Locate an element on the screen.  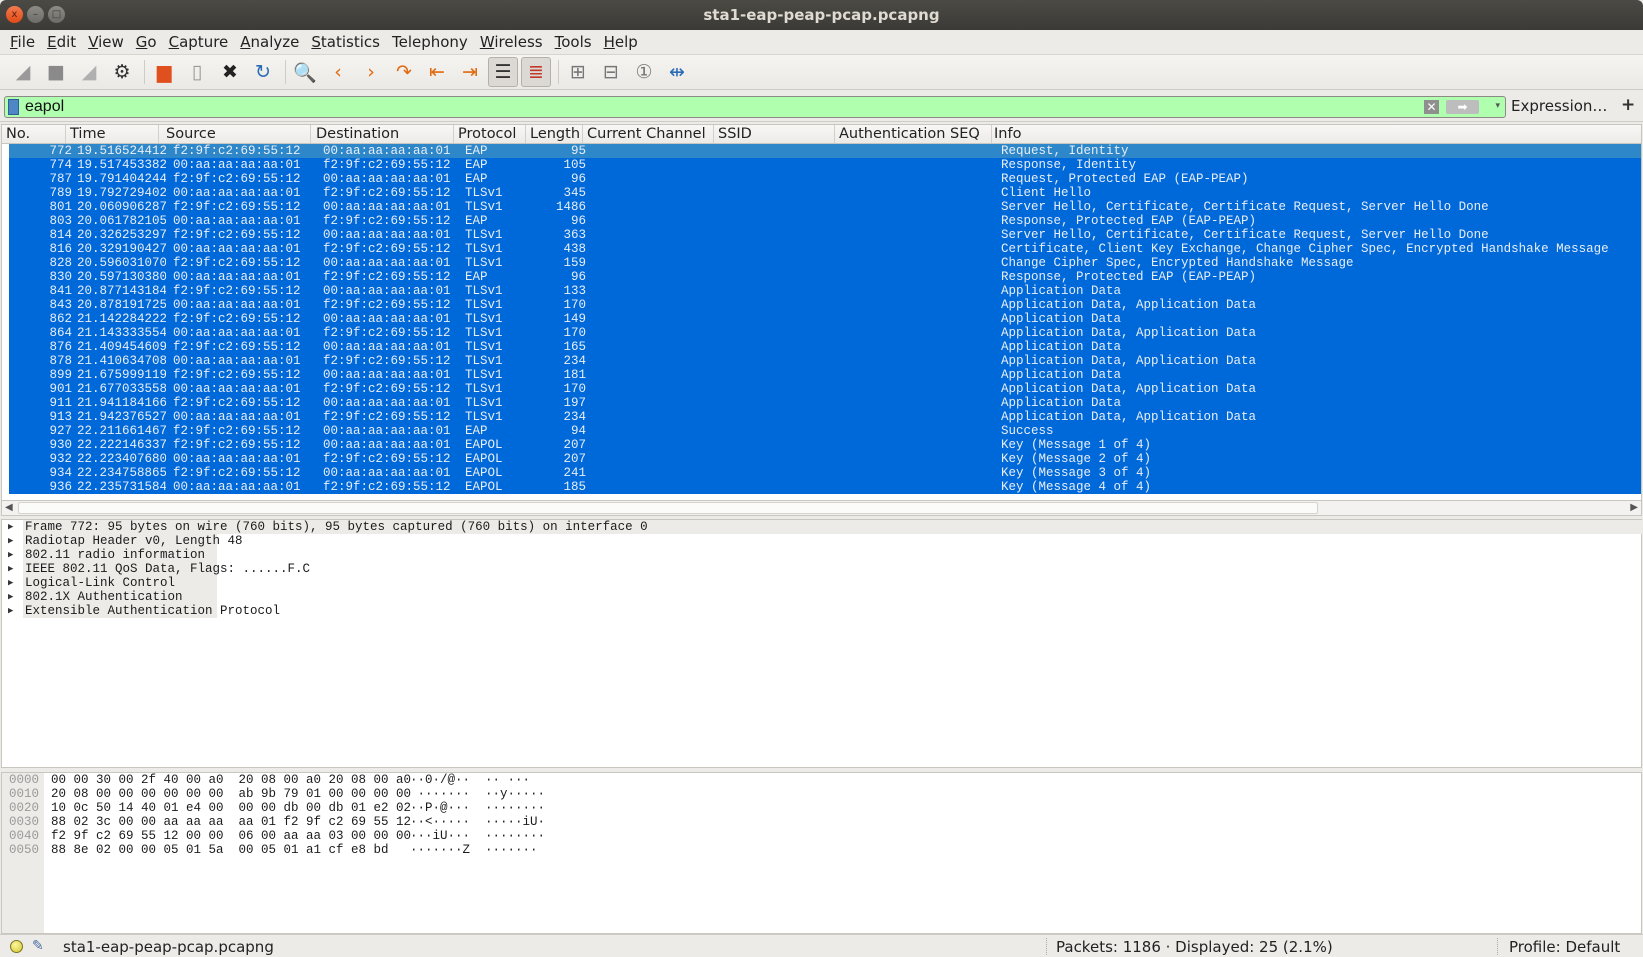
column-header-destination: Destination is located at coordinates (382, 134).